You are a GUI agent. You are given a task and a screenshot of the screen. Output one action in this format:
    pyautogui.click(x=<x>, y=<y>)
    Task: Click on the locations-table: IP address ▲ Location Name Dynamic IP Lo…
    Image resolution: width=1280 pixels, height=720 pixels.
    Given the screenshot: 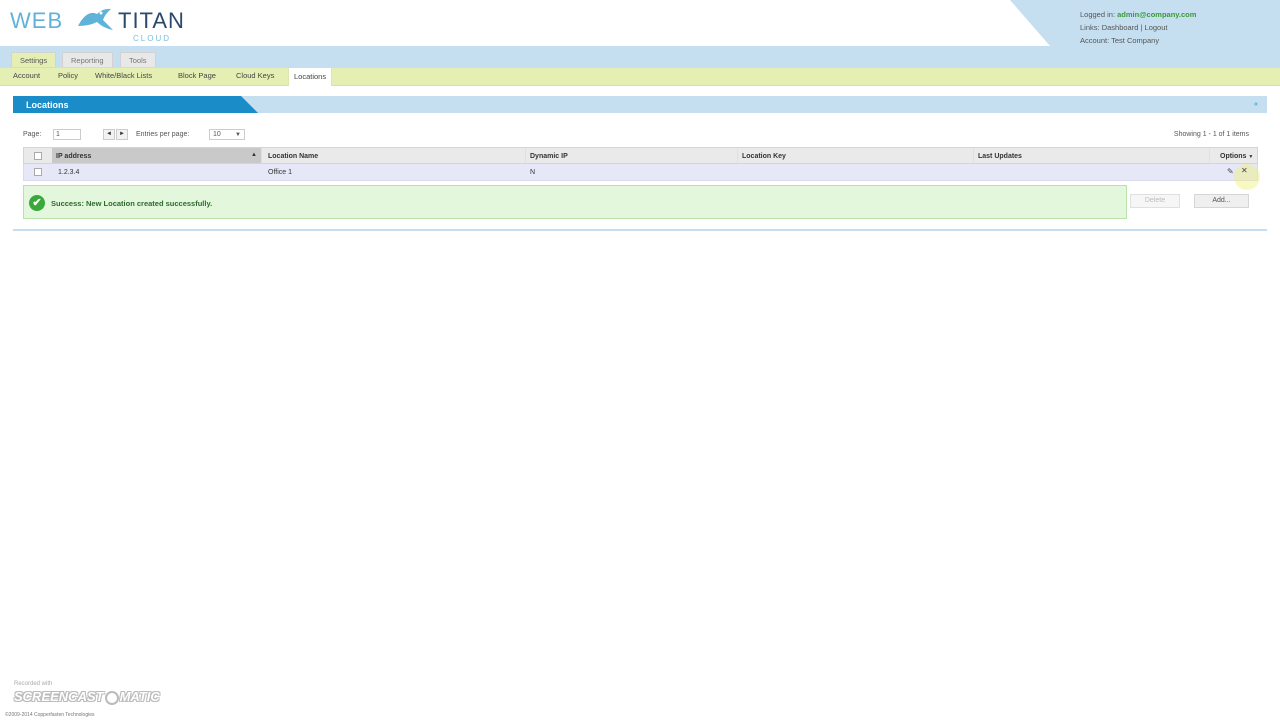 What is the action you would take?
    pyautogui.click(x=641, y=168)
    